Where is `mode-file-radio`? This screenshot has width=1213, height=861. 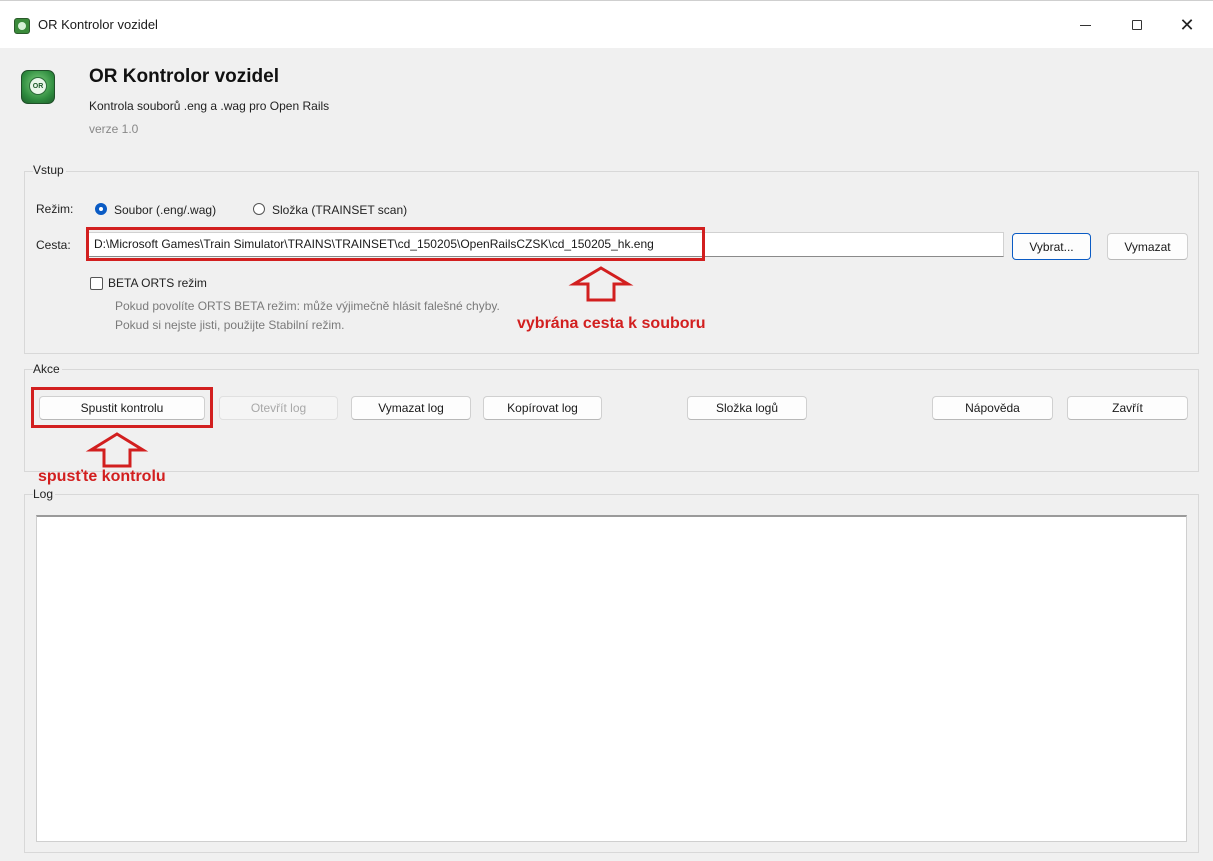
mode-file-radio is located at coordinates (101, 209).